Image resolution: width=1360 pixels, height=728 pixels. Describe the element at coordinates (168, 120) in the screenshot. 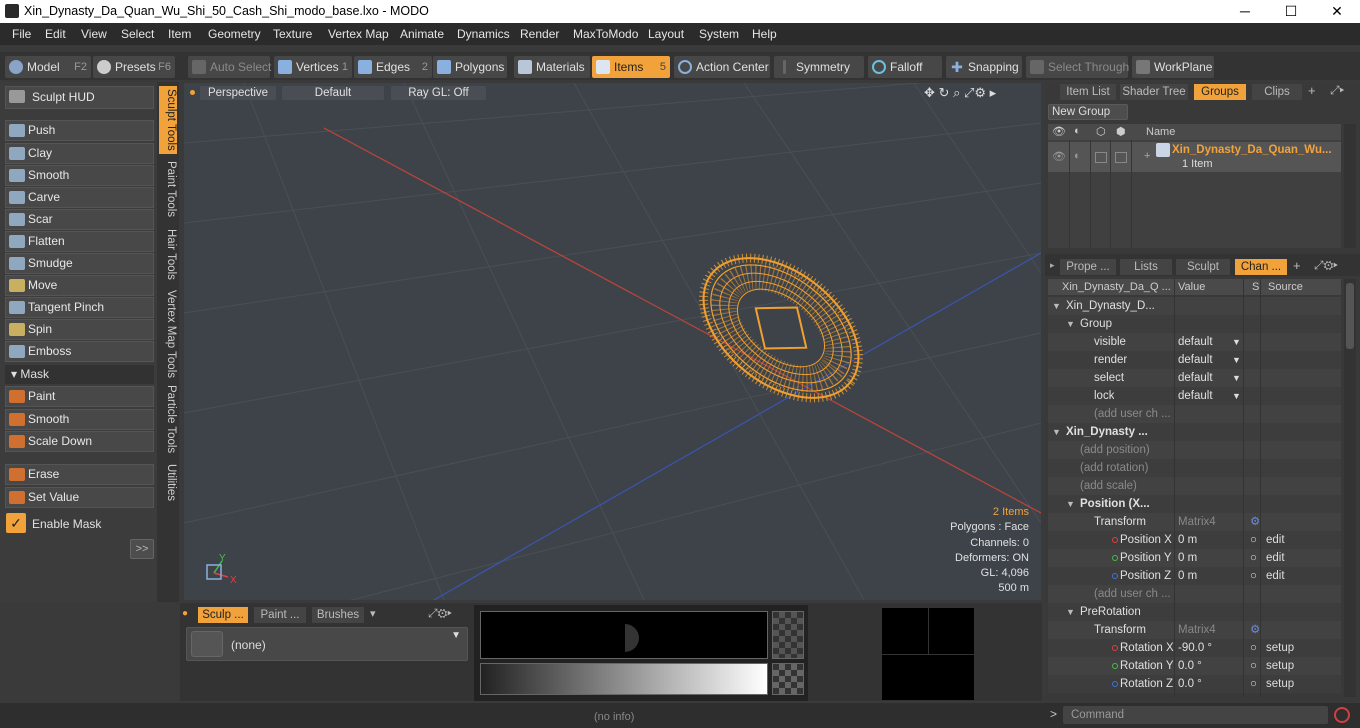

I see `tab-sculpt-tools: Sculpt Tools` at that location.